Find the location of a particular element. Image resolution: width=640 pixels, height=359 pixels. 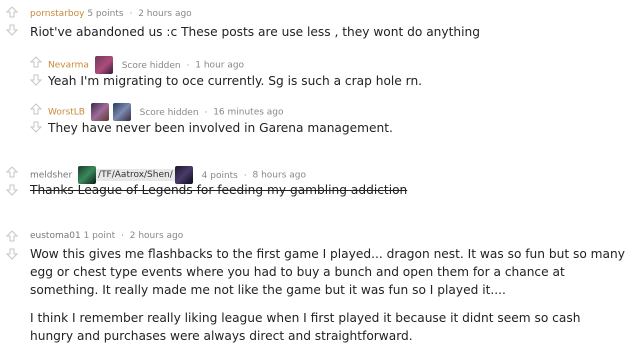

author-link: eustoma01 is located at coordinates (55, 236).